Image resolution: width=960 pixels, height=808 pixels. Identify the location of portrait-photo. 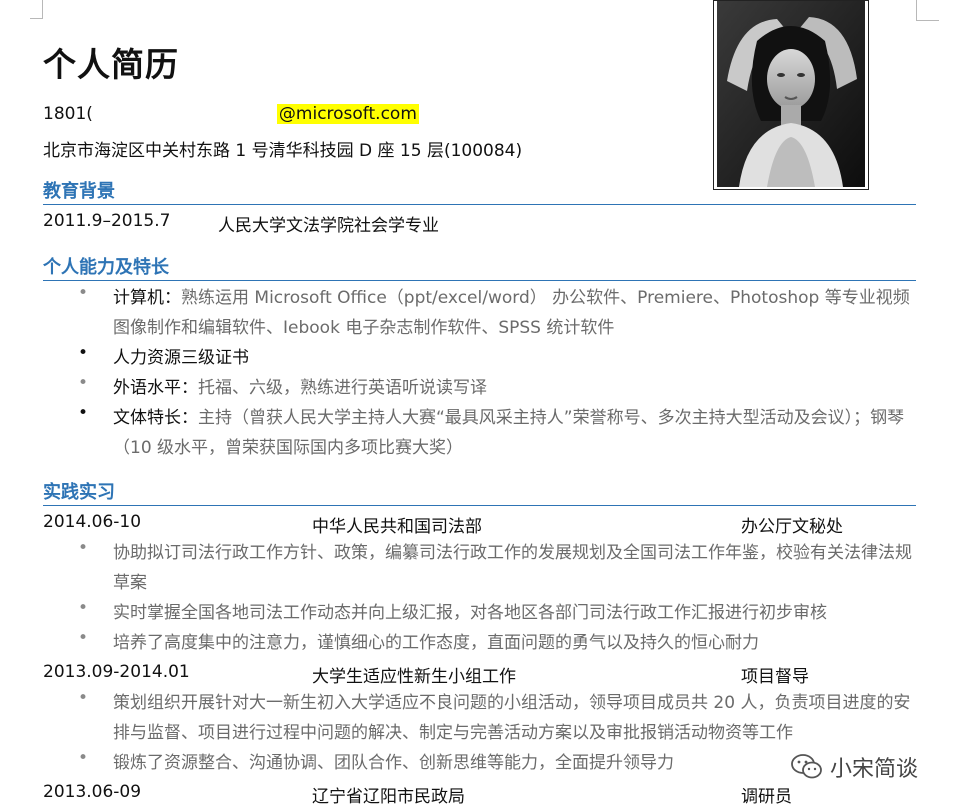
(791, 95).